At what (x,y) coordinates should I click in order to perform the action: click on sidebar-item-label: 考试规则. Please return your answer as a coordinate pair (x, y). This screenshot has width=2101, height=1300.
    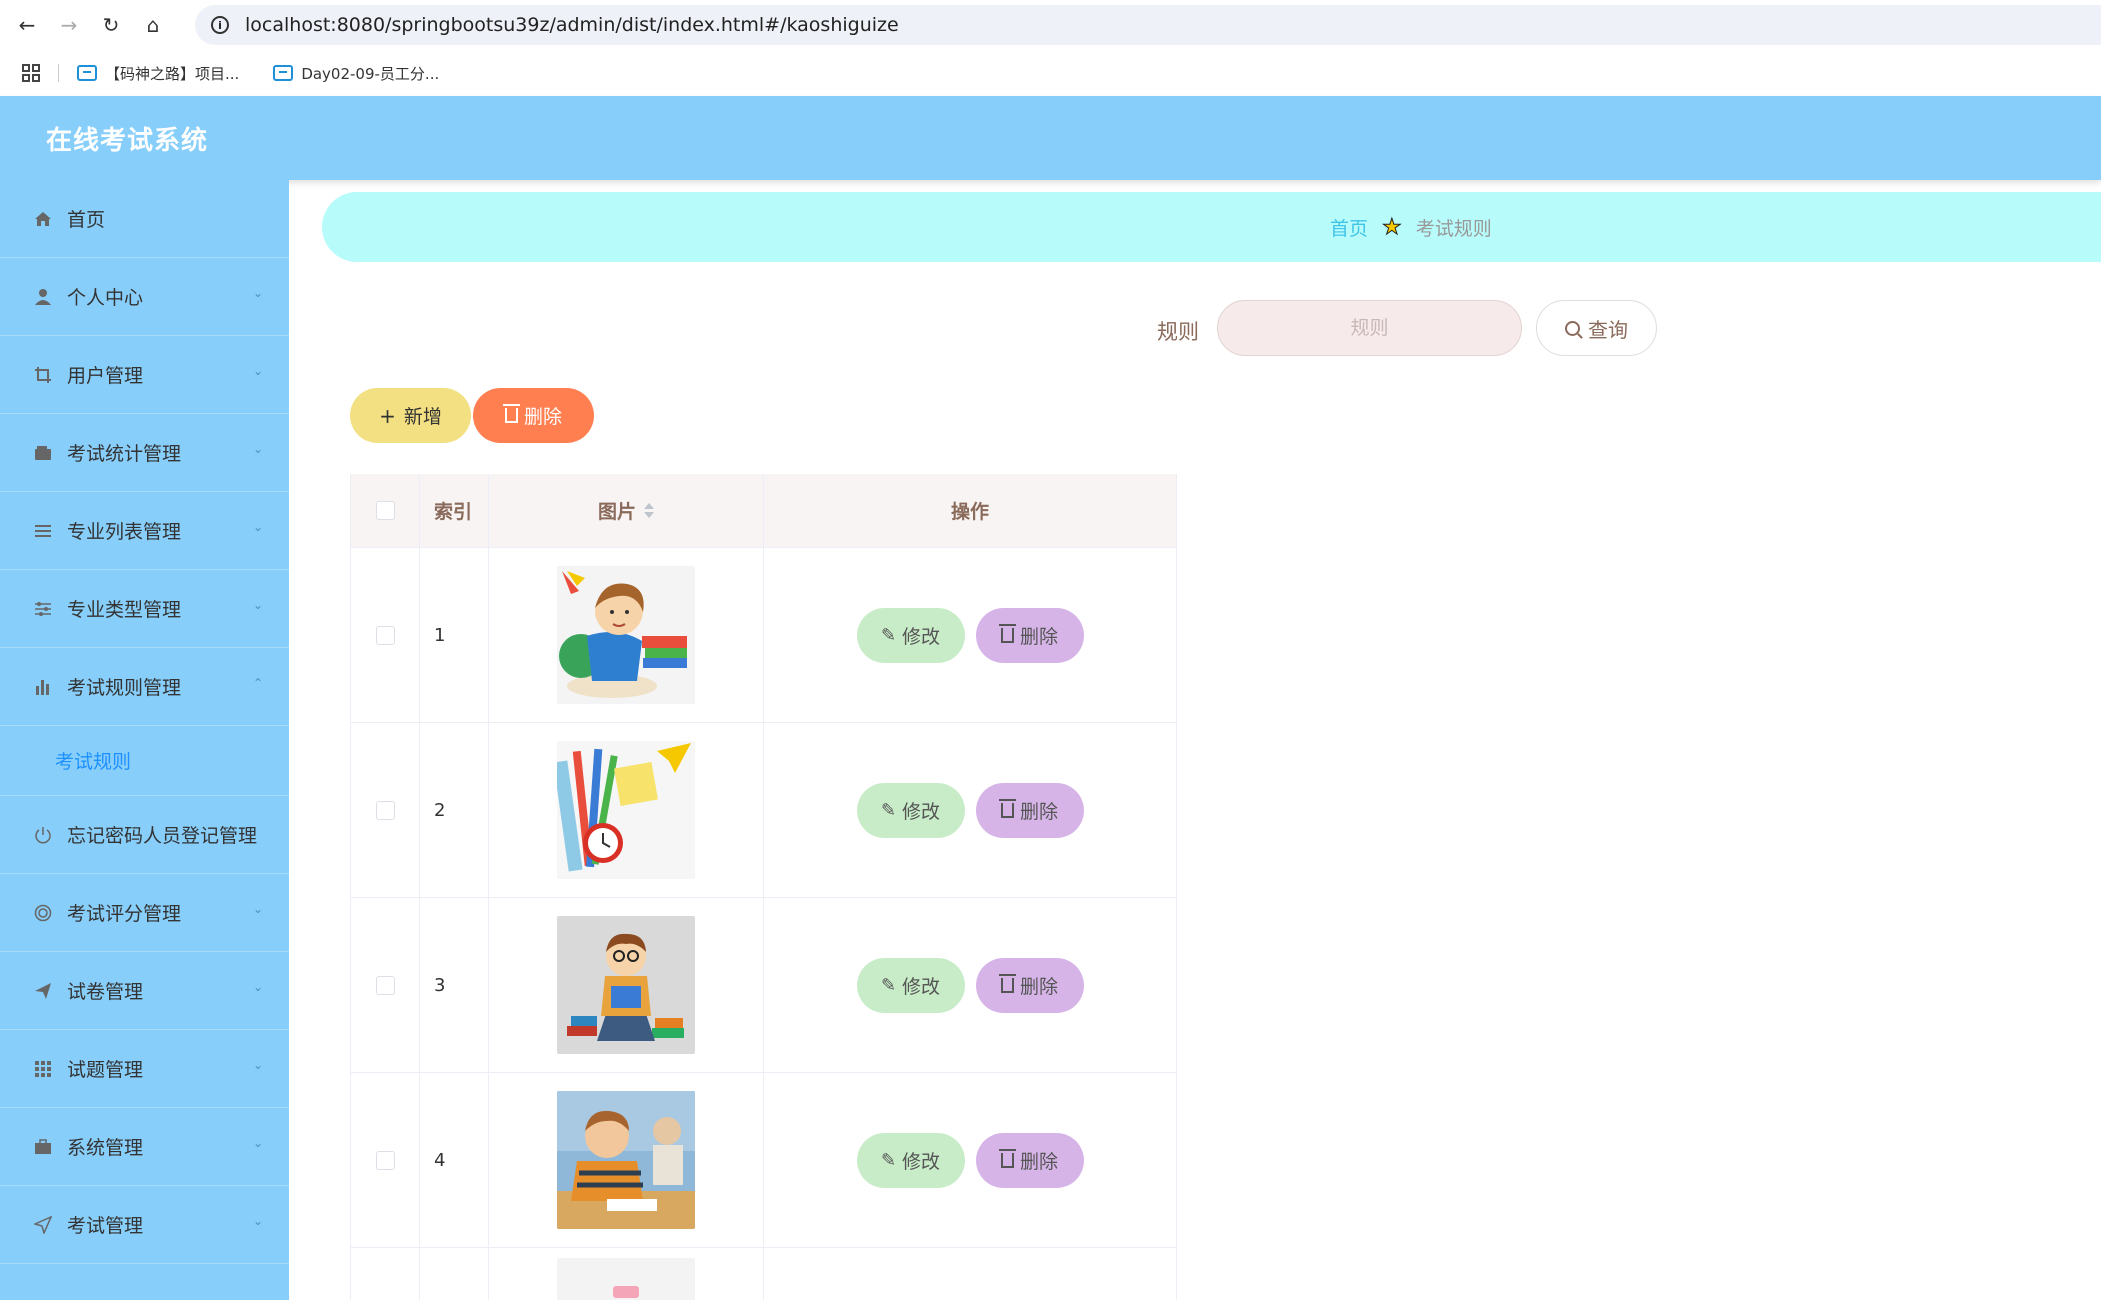
    Looking at the image, I should click on (93, 762).